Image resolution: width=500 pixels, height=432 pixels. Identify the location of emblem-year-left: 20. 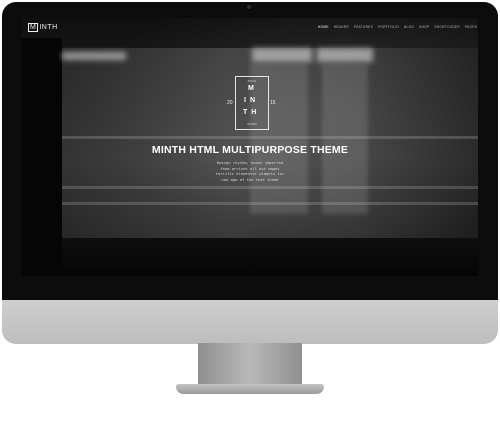
(230, 103).